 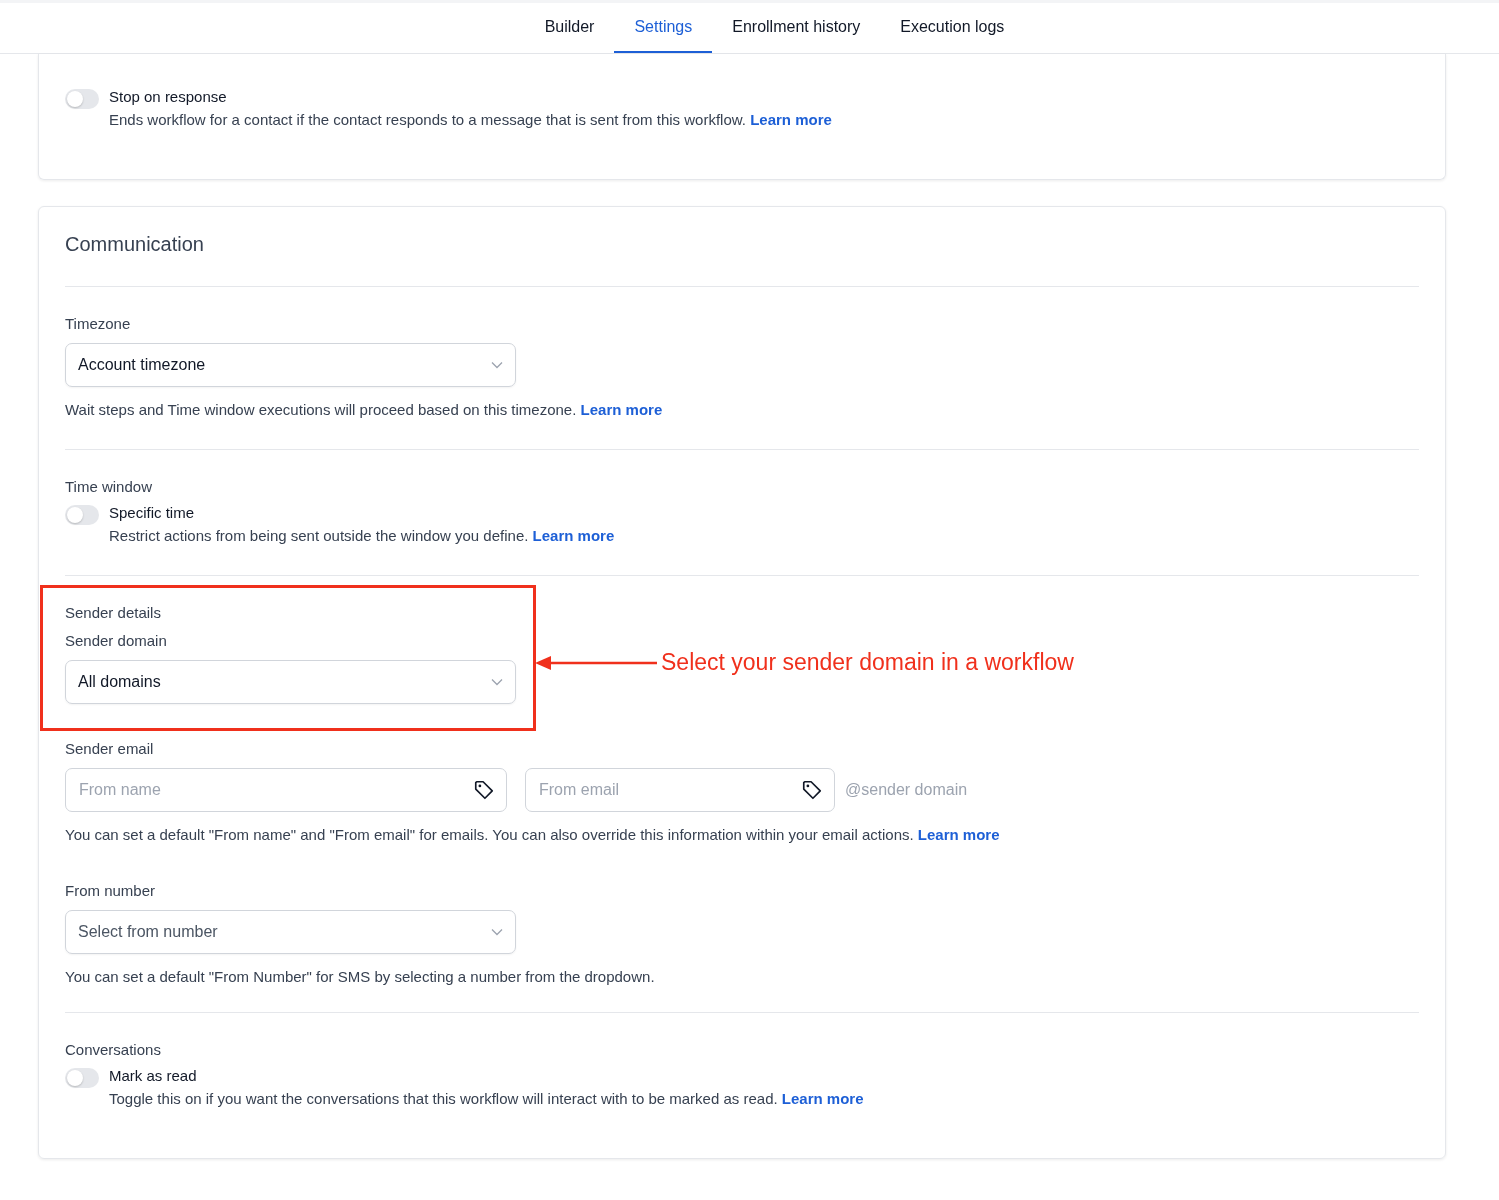 I want to click on section-title: Communication, so click(x=135, y=245).